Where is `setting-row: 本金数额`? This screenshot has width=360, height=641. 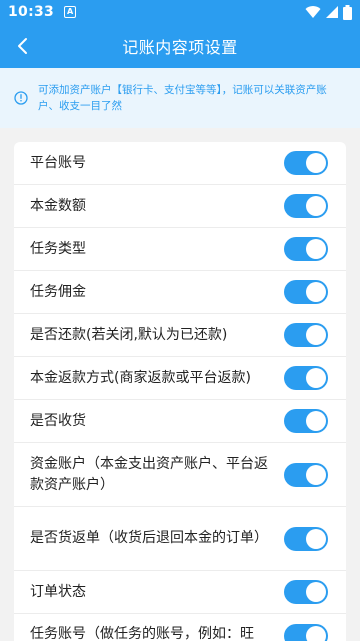
setting-row: 本金数额 is located at coordinates (180, 206).